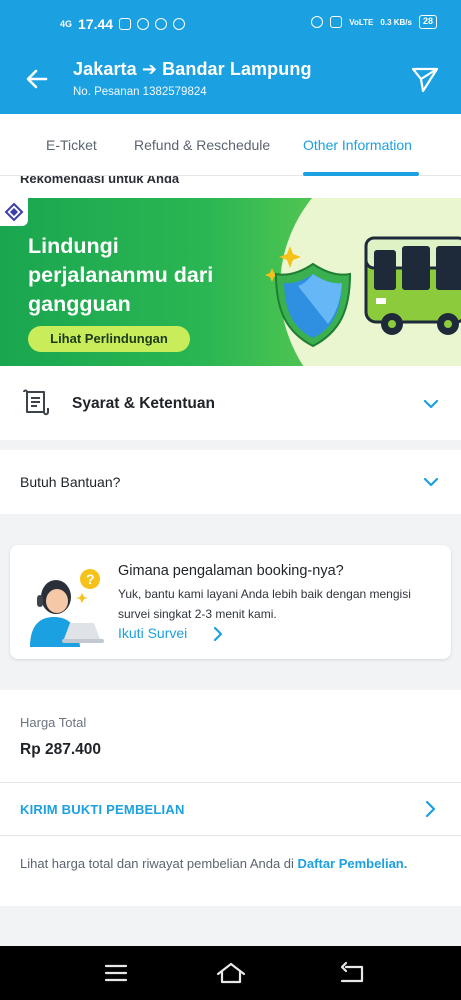  I want to click on alarm-icon, so click(317, 22).